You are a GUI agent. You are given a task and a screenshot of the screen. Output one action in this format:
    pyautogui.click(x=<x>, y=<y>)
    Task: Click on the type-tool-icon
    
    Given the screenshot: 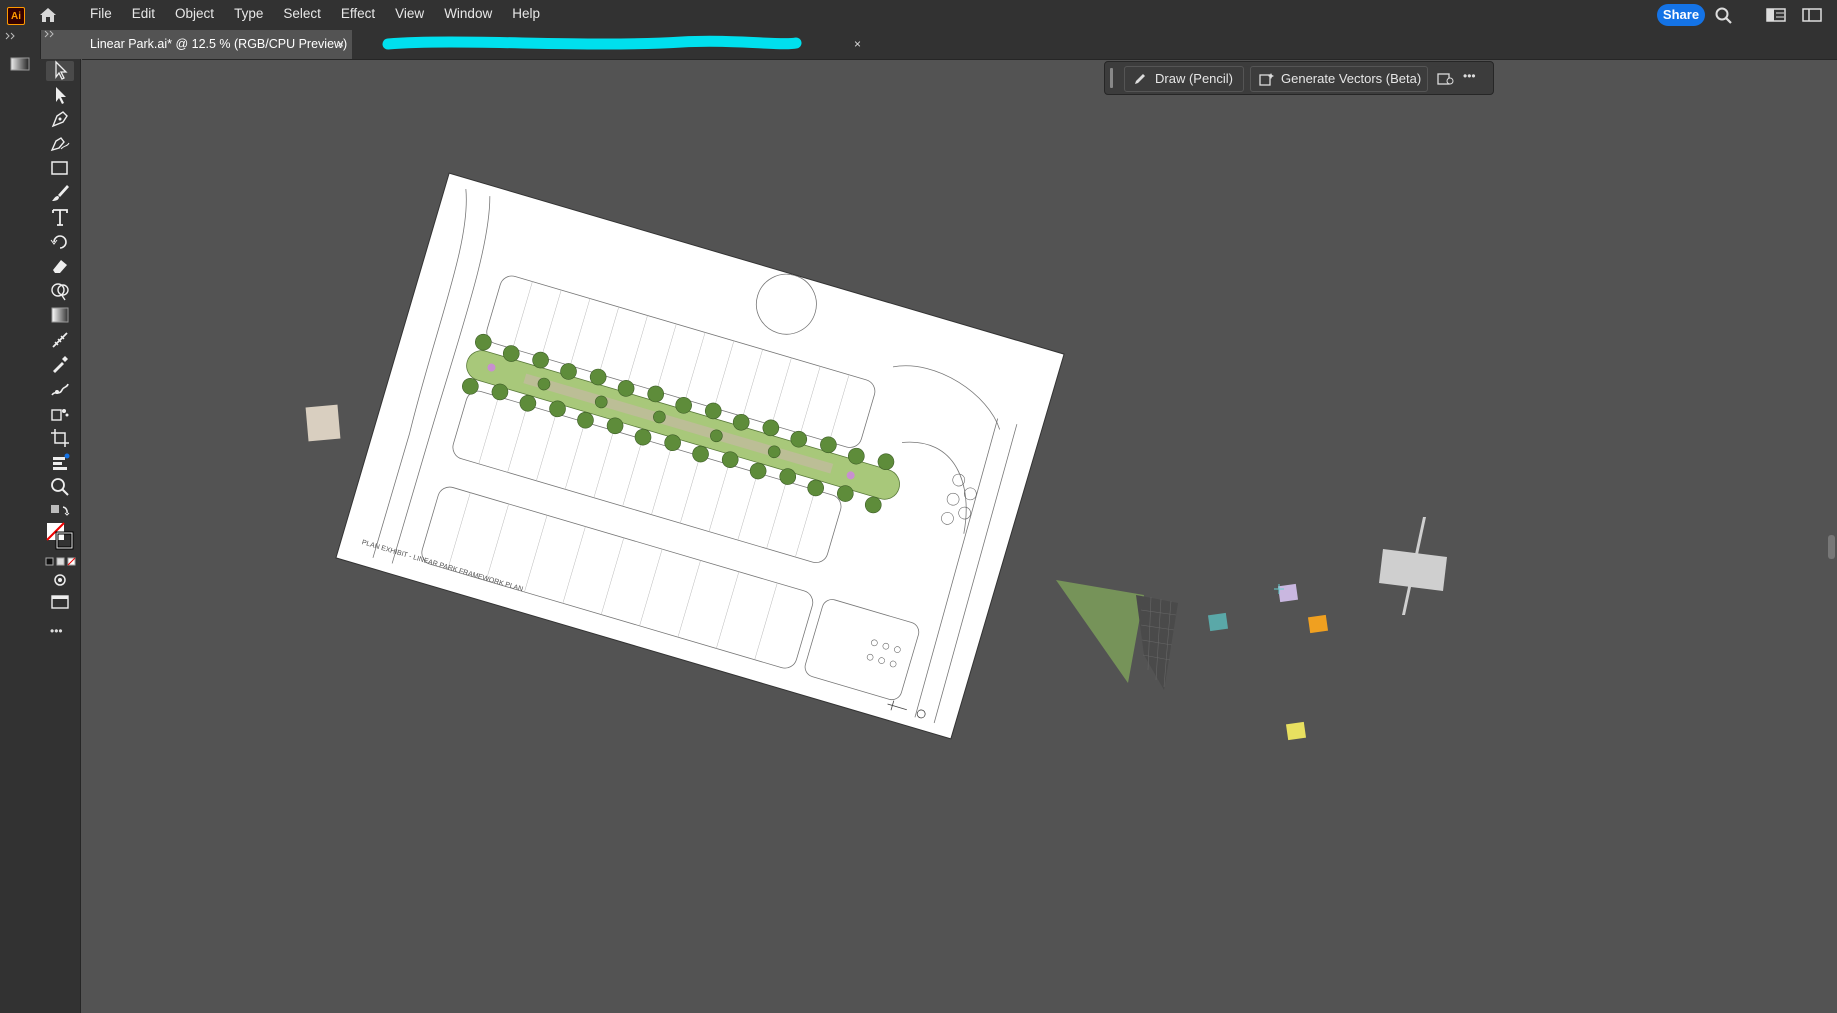 What is the action you would take?
    pyautogui.click(x=60, y=217)
    